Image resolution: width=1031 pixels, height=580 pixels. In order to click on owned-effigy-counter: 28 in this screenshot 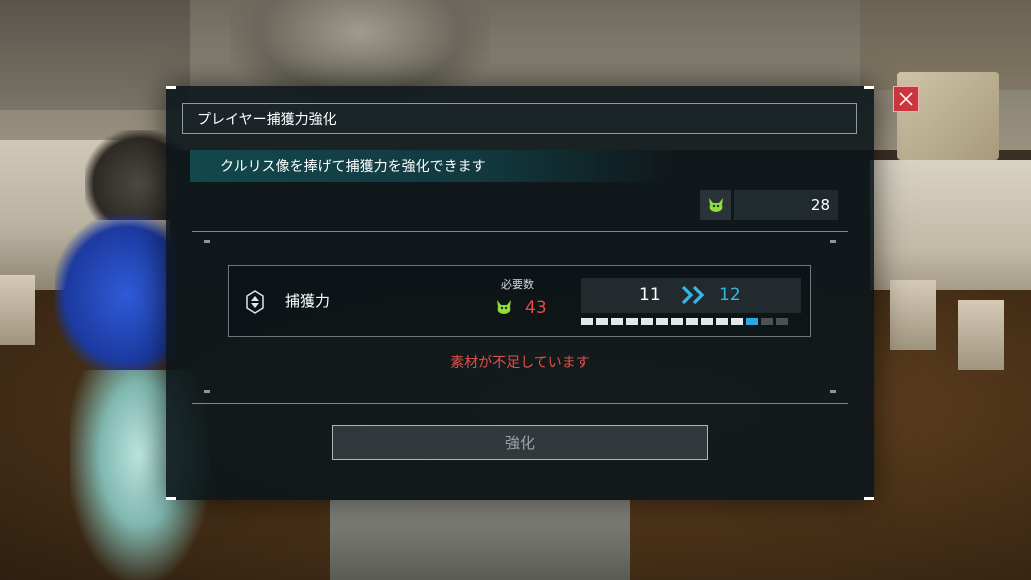, I will do `click(769, 205)`.